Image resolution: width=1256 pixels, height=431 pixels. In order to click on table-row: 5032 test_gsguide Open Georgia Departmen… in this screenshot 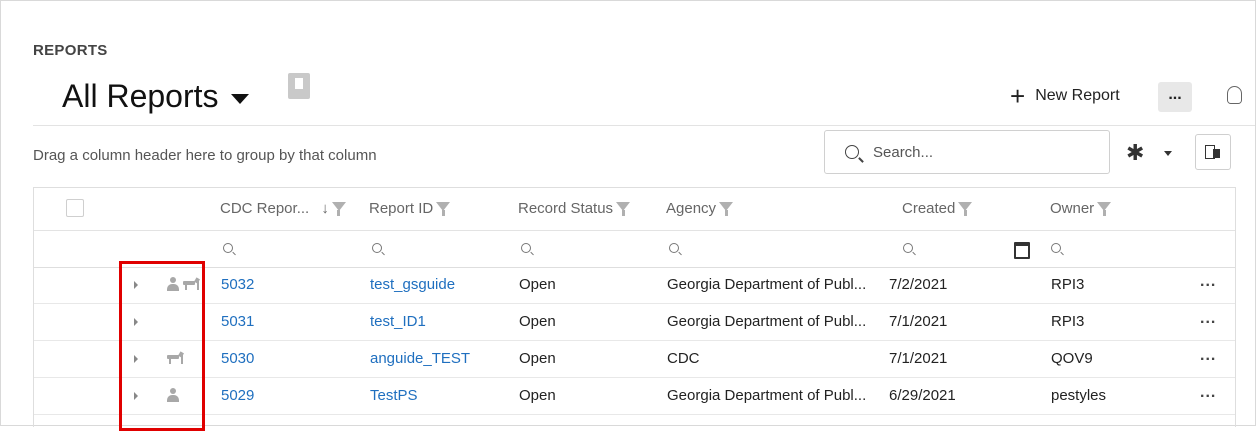, I will do `click(634, 285)`.